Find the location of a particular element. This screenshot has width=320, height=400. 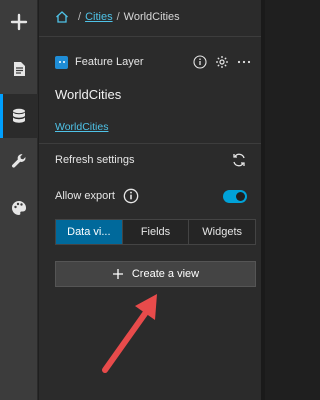

data-icon is located at coordinates (19, 115).